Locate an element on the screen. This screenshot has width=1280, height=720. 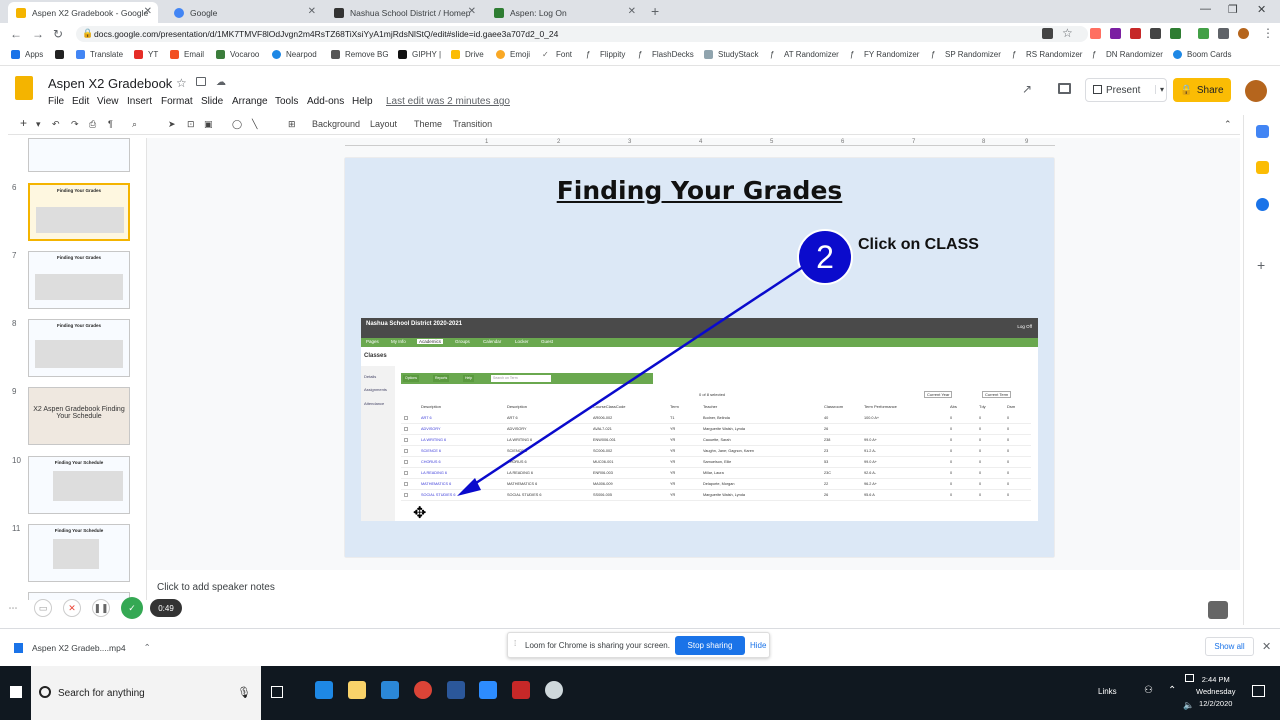
bookmark-removebg: Remove BG is located at coordinates (360, 54).